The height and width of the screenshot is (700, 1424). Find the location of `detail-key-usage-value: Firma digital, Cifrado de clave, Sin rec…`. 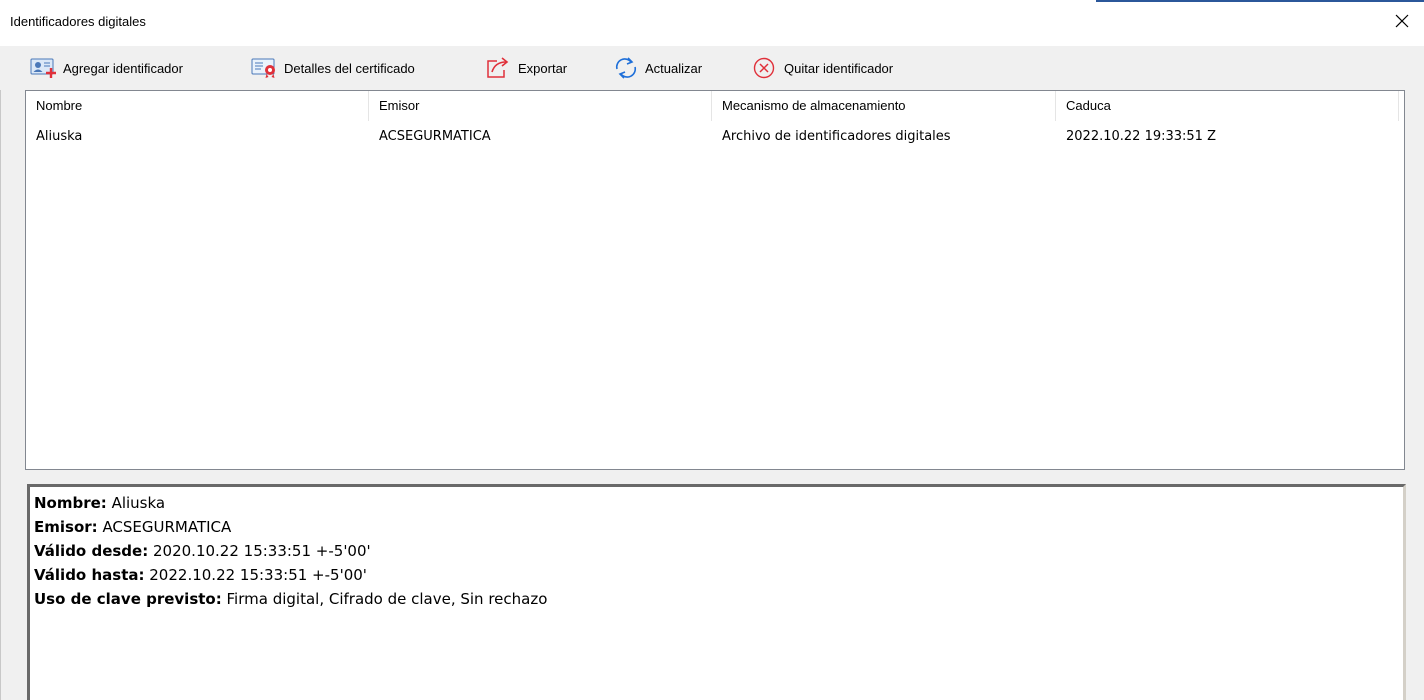

detail-key-usage-value: Firma digital, Cifrado de clave, Sin rec… is located at coordinates (387, 599).